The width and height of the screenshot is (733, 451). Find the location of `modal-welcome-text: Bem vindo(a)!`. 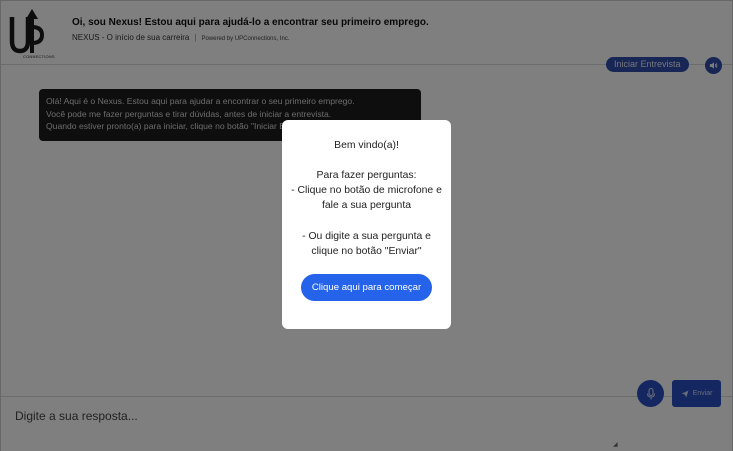

modal-welcome-text: Bem vindo(a)! is located at coordinates (366, 145).